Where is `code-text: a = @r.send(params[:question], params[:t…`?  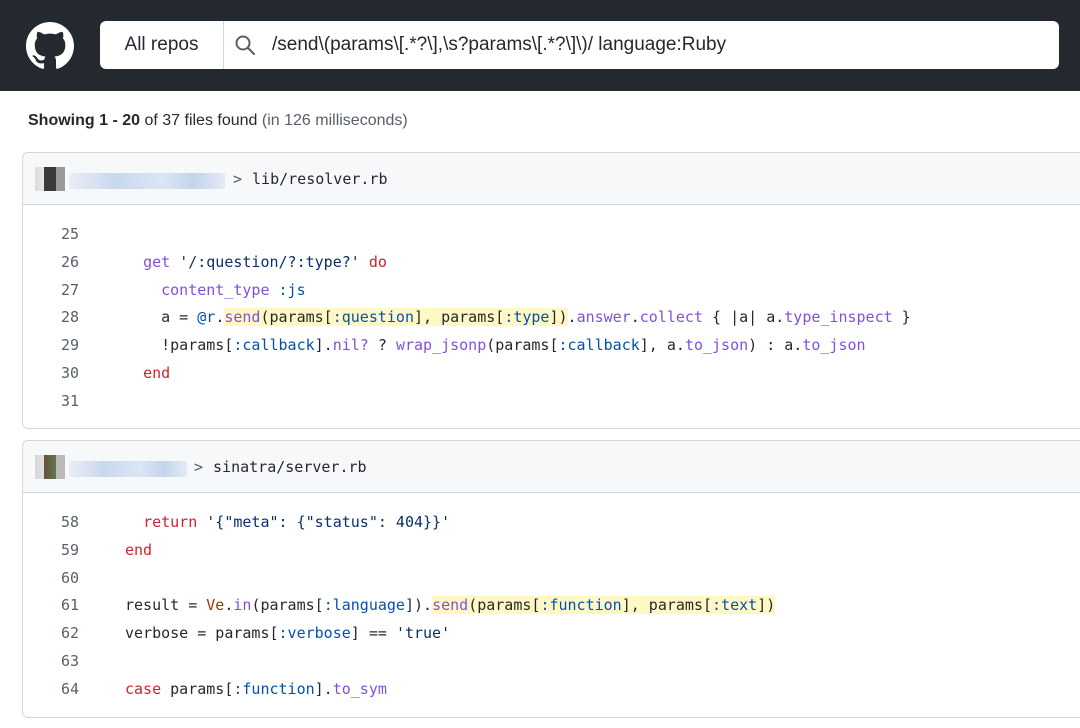
code-text: a = @r.send(params[:question], params[:t… is located at coordinates (518, 317).